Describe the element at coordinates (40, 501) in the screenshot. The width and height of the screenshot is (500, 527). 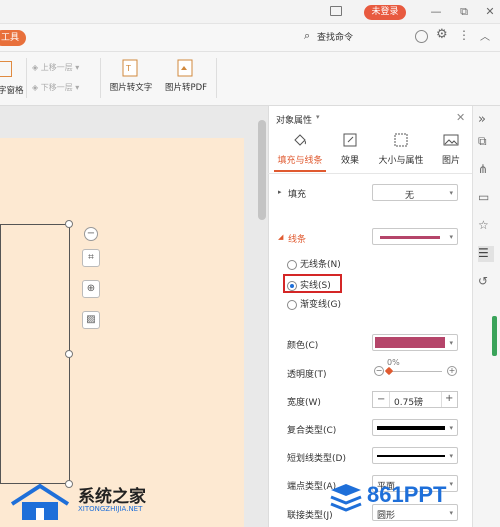
I see `house-logo-icon` at that location.